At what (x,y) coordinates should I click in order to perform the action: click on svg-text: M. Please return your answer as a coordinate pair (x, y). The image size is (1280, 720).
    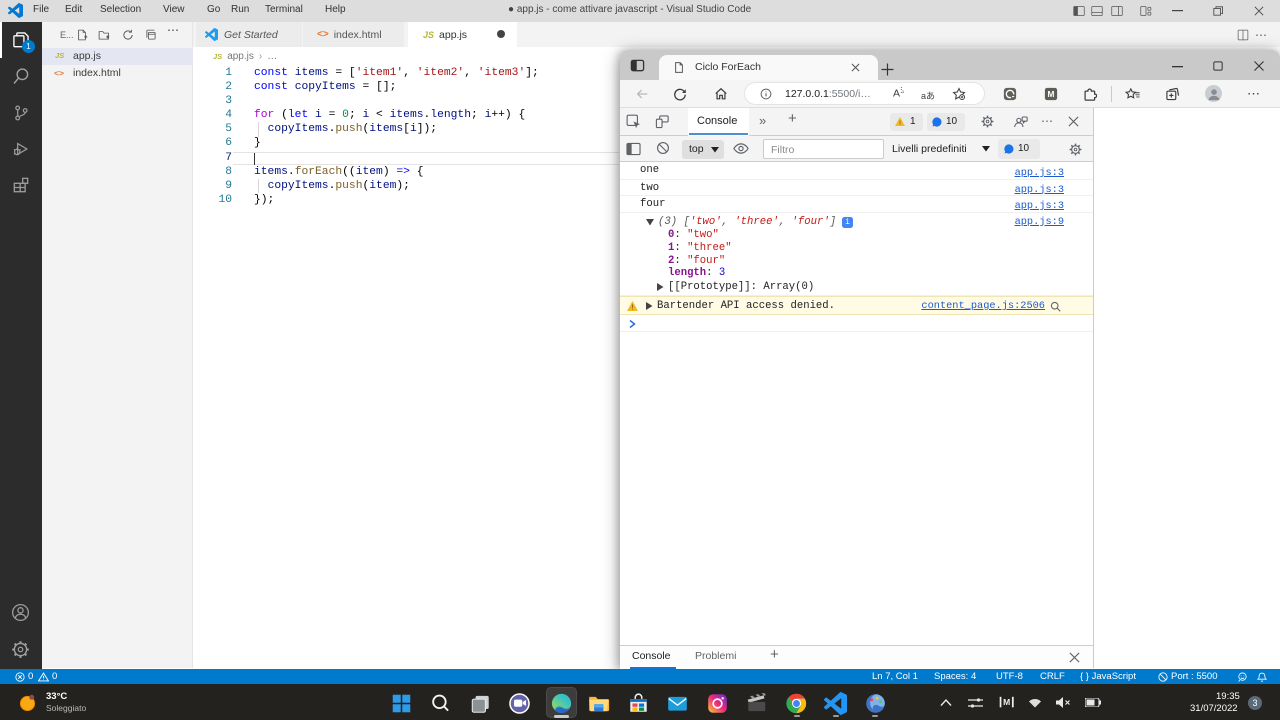
    Looking at the image, I should click on (1051, 94).